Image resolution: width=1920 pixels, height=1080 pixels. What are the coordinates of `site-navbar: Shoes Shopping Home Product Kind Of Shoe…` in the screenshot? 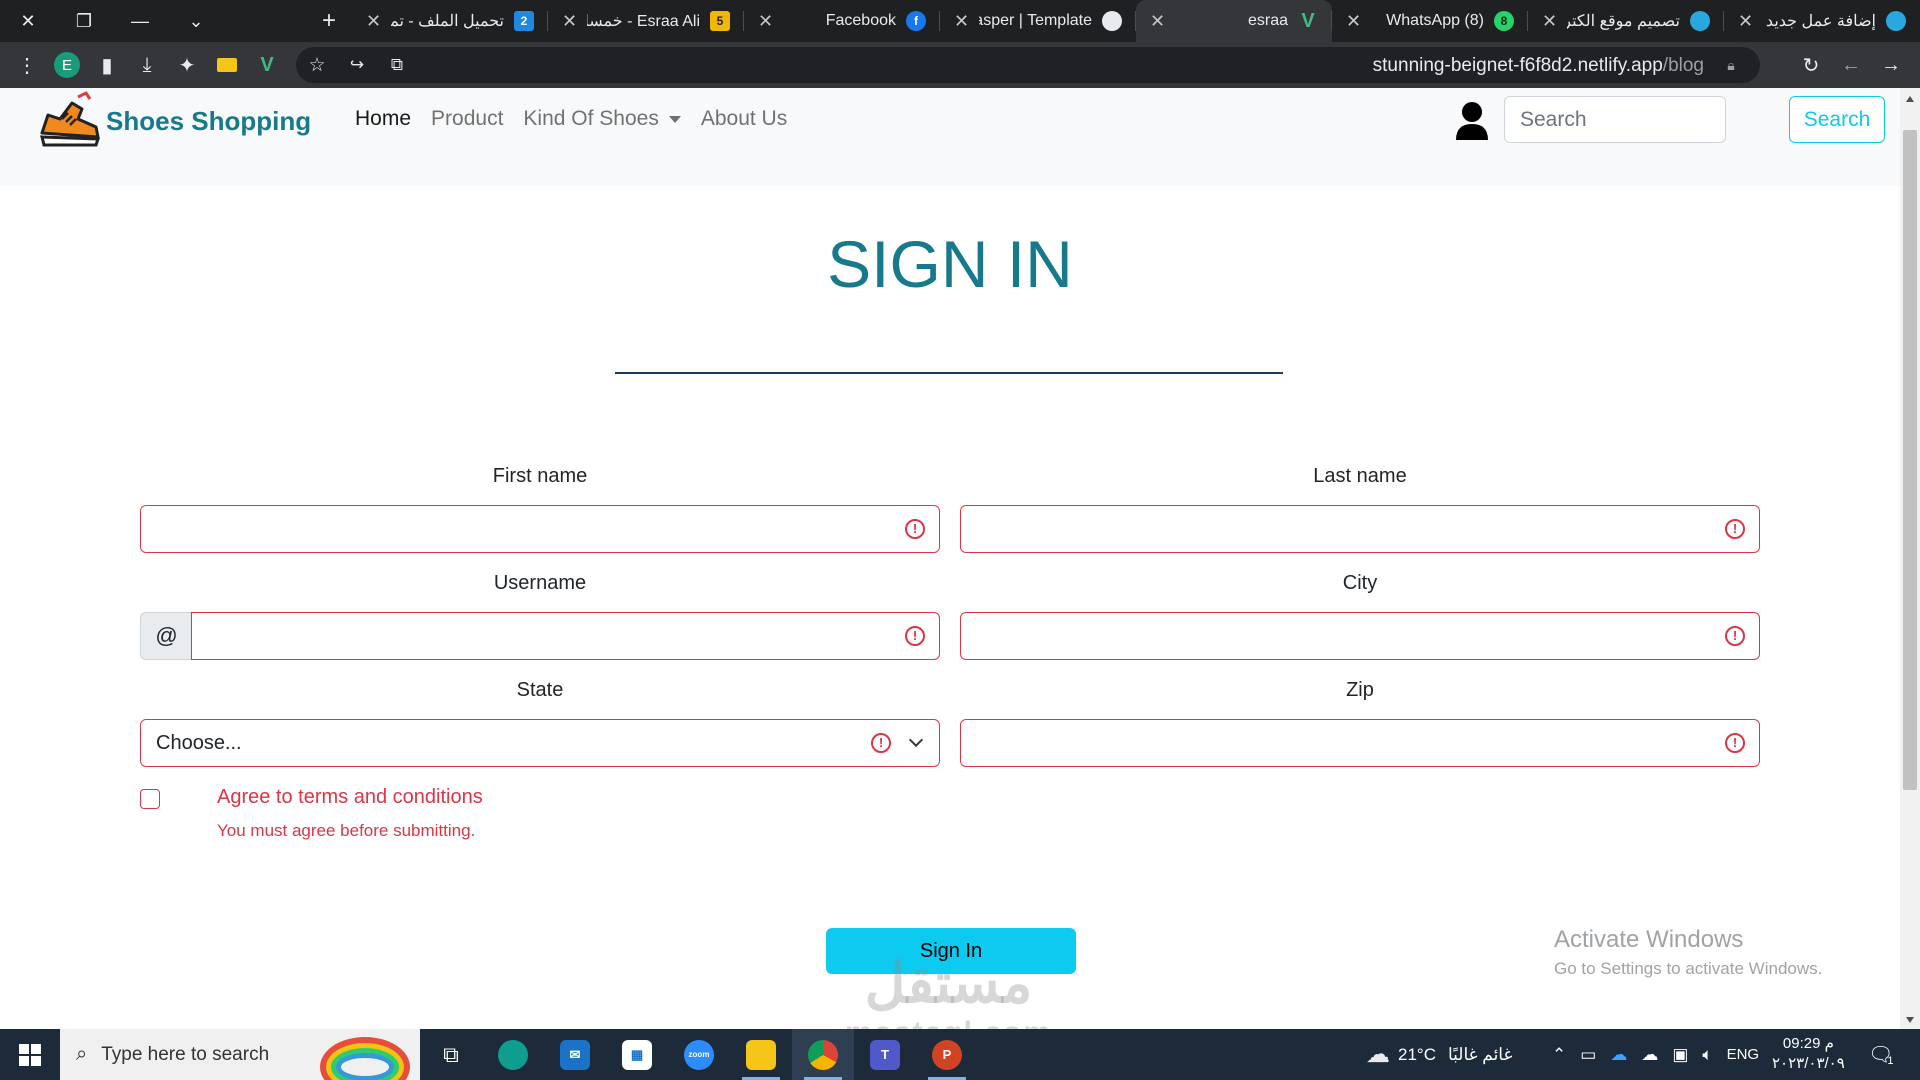 It's located at (950, 137).